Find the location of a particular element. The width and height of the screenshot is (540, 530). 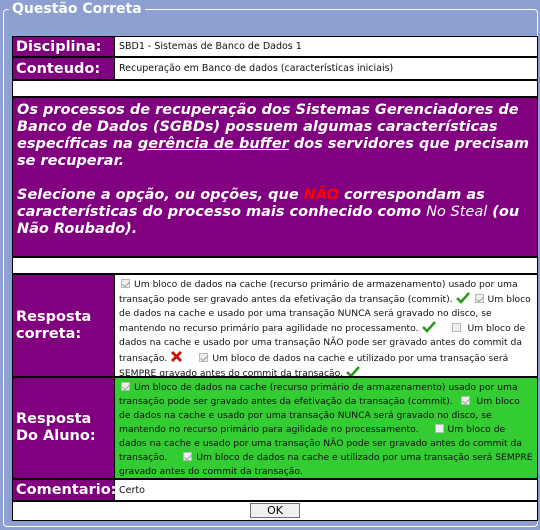

disciplina-value: SBD1 - Sistemas de Banco de Dados 1 is located at coordinates (326, 46).